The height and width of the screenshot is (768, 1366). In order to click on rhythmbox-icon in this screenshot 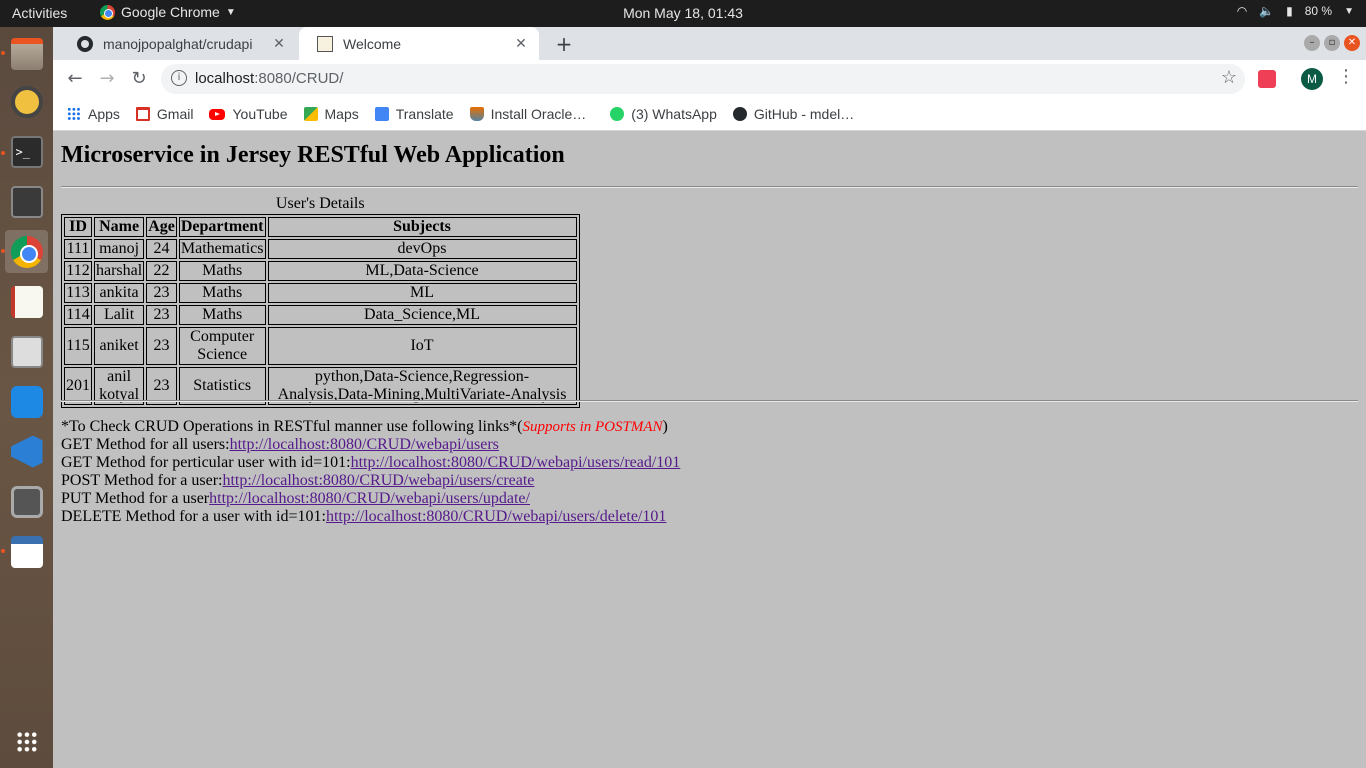, I will do `click(26, 101)`.